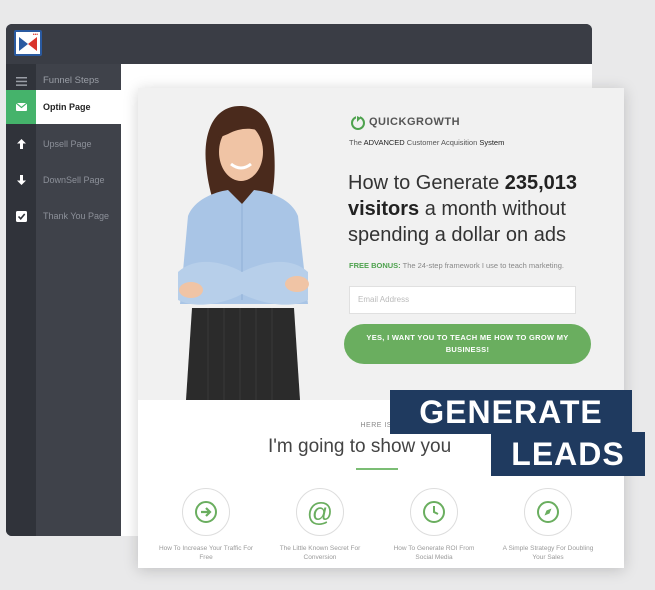 This screenshot has width=655, height=590. What do you see at coordinates (67, 144) in the screenshot?
I see `sidebar-item-label: Upsell Page` at bounding box center [67, 144].